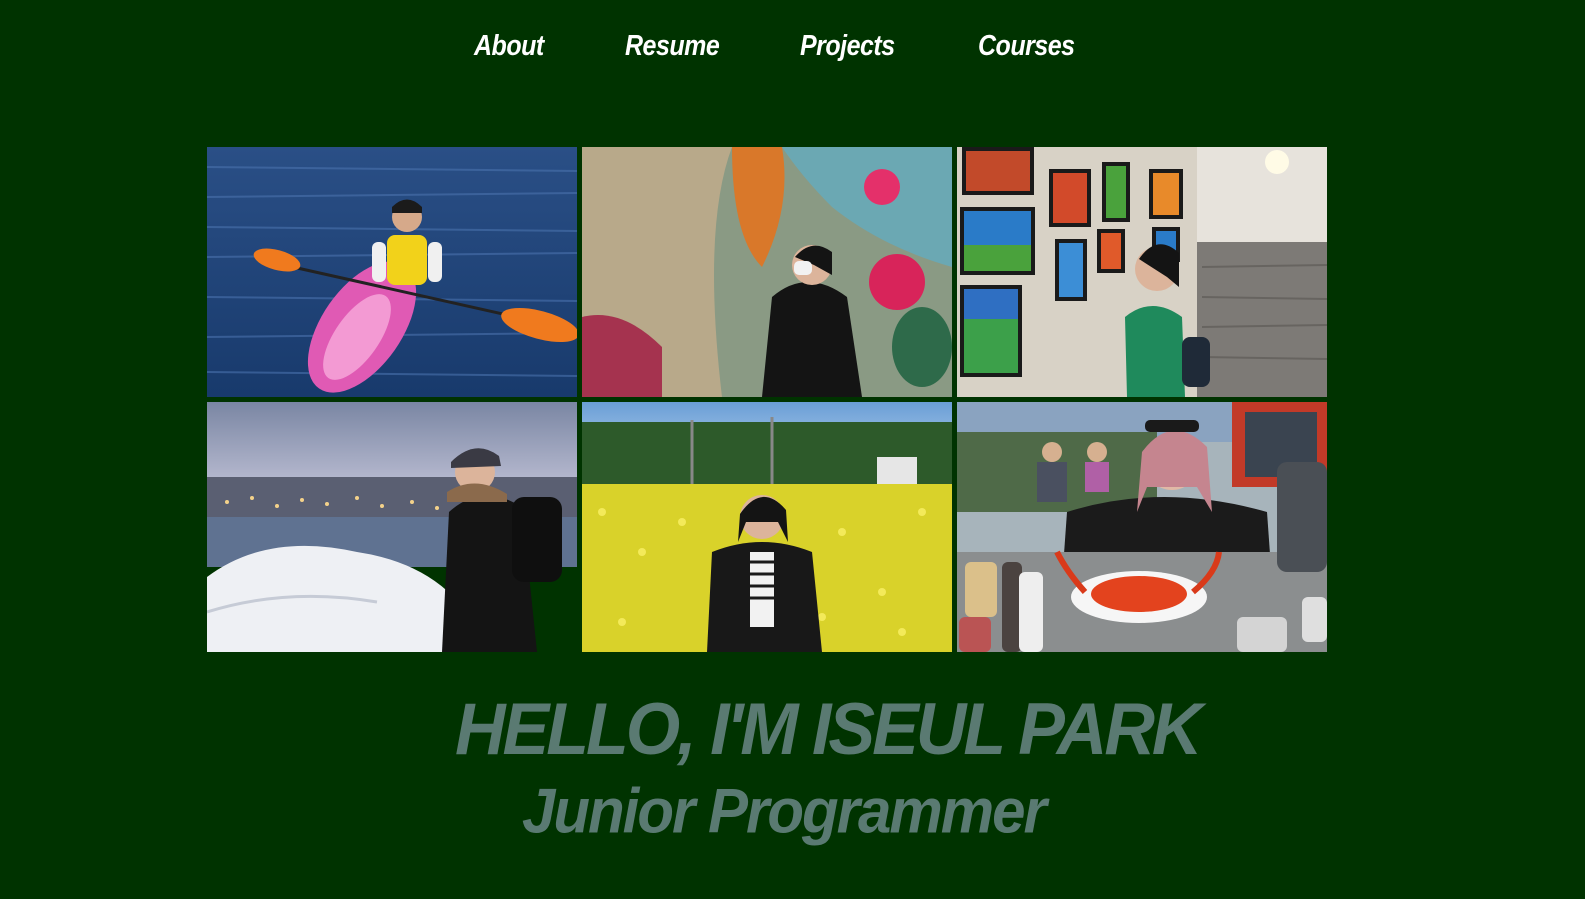  What do you see at coordinates (847, 46) in the screenshot?
I see `nav-projects-link: Projects` at bounding box center [847, 46].